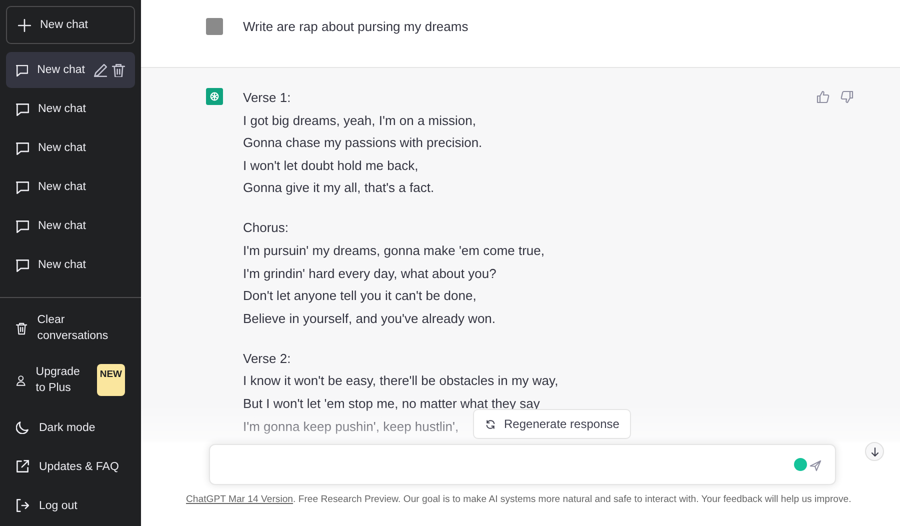 This screenshot has width=900, height=526. What do you see at coordinates (519, 499) in the screenshot?
I see `footer-disclaimer: ChatGPT Mar 14 Version. Free Research Preview. Our goal is to make AI systems more natural and safe to interact with. Your feedback will help us improve.` at bounding box center [519, 499].